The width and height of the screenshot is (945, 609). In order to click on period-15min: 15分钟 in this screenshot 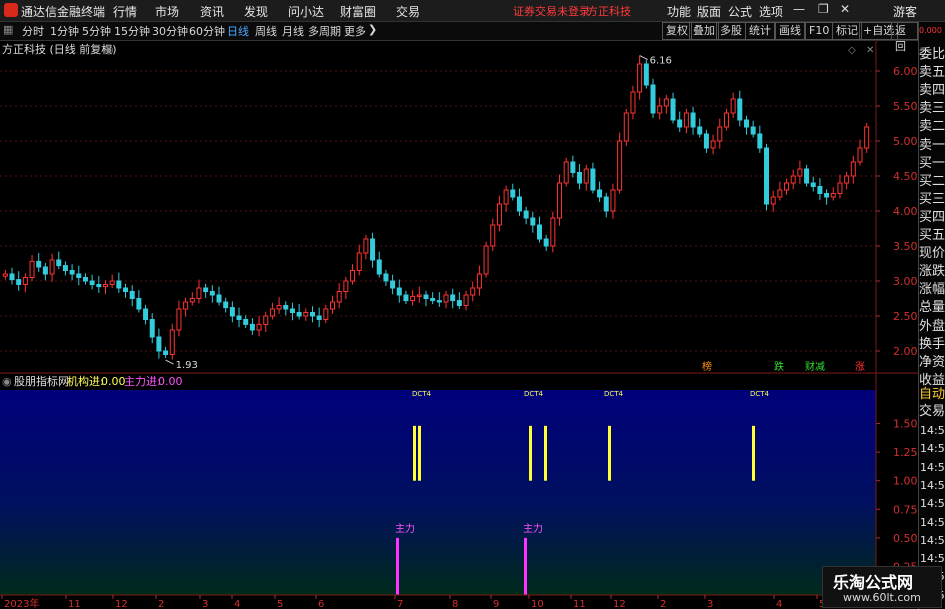, I will do `click(132, 31)`.